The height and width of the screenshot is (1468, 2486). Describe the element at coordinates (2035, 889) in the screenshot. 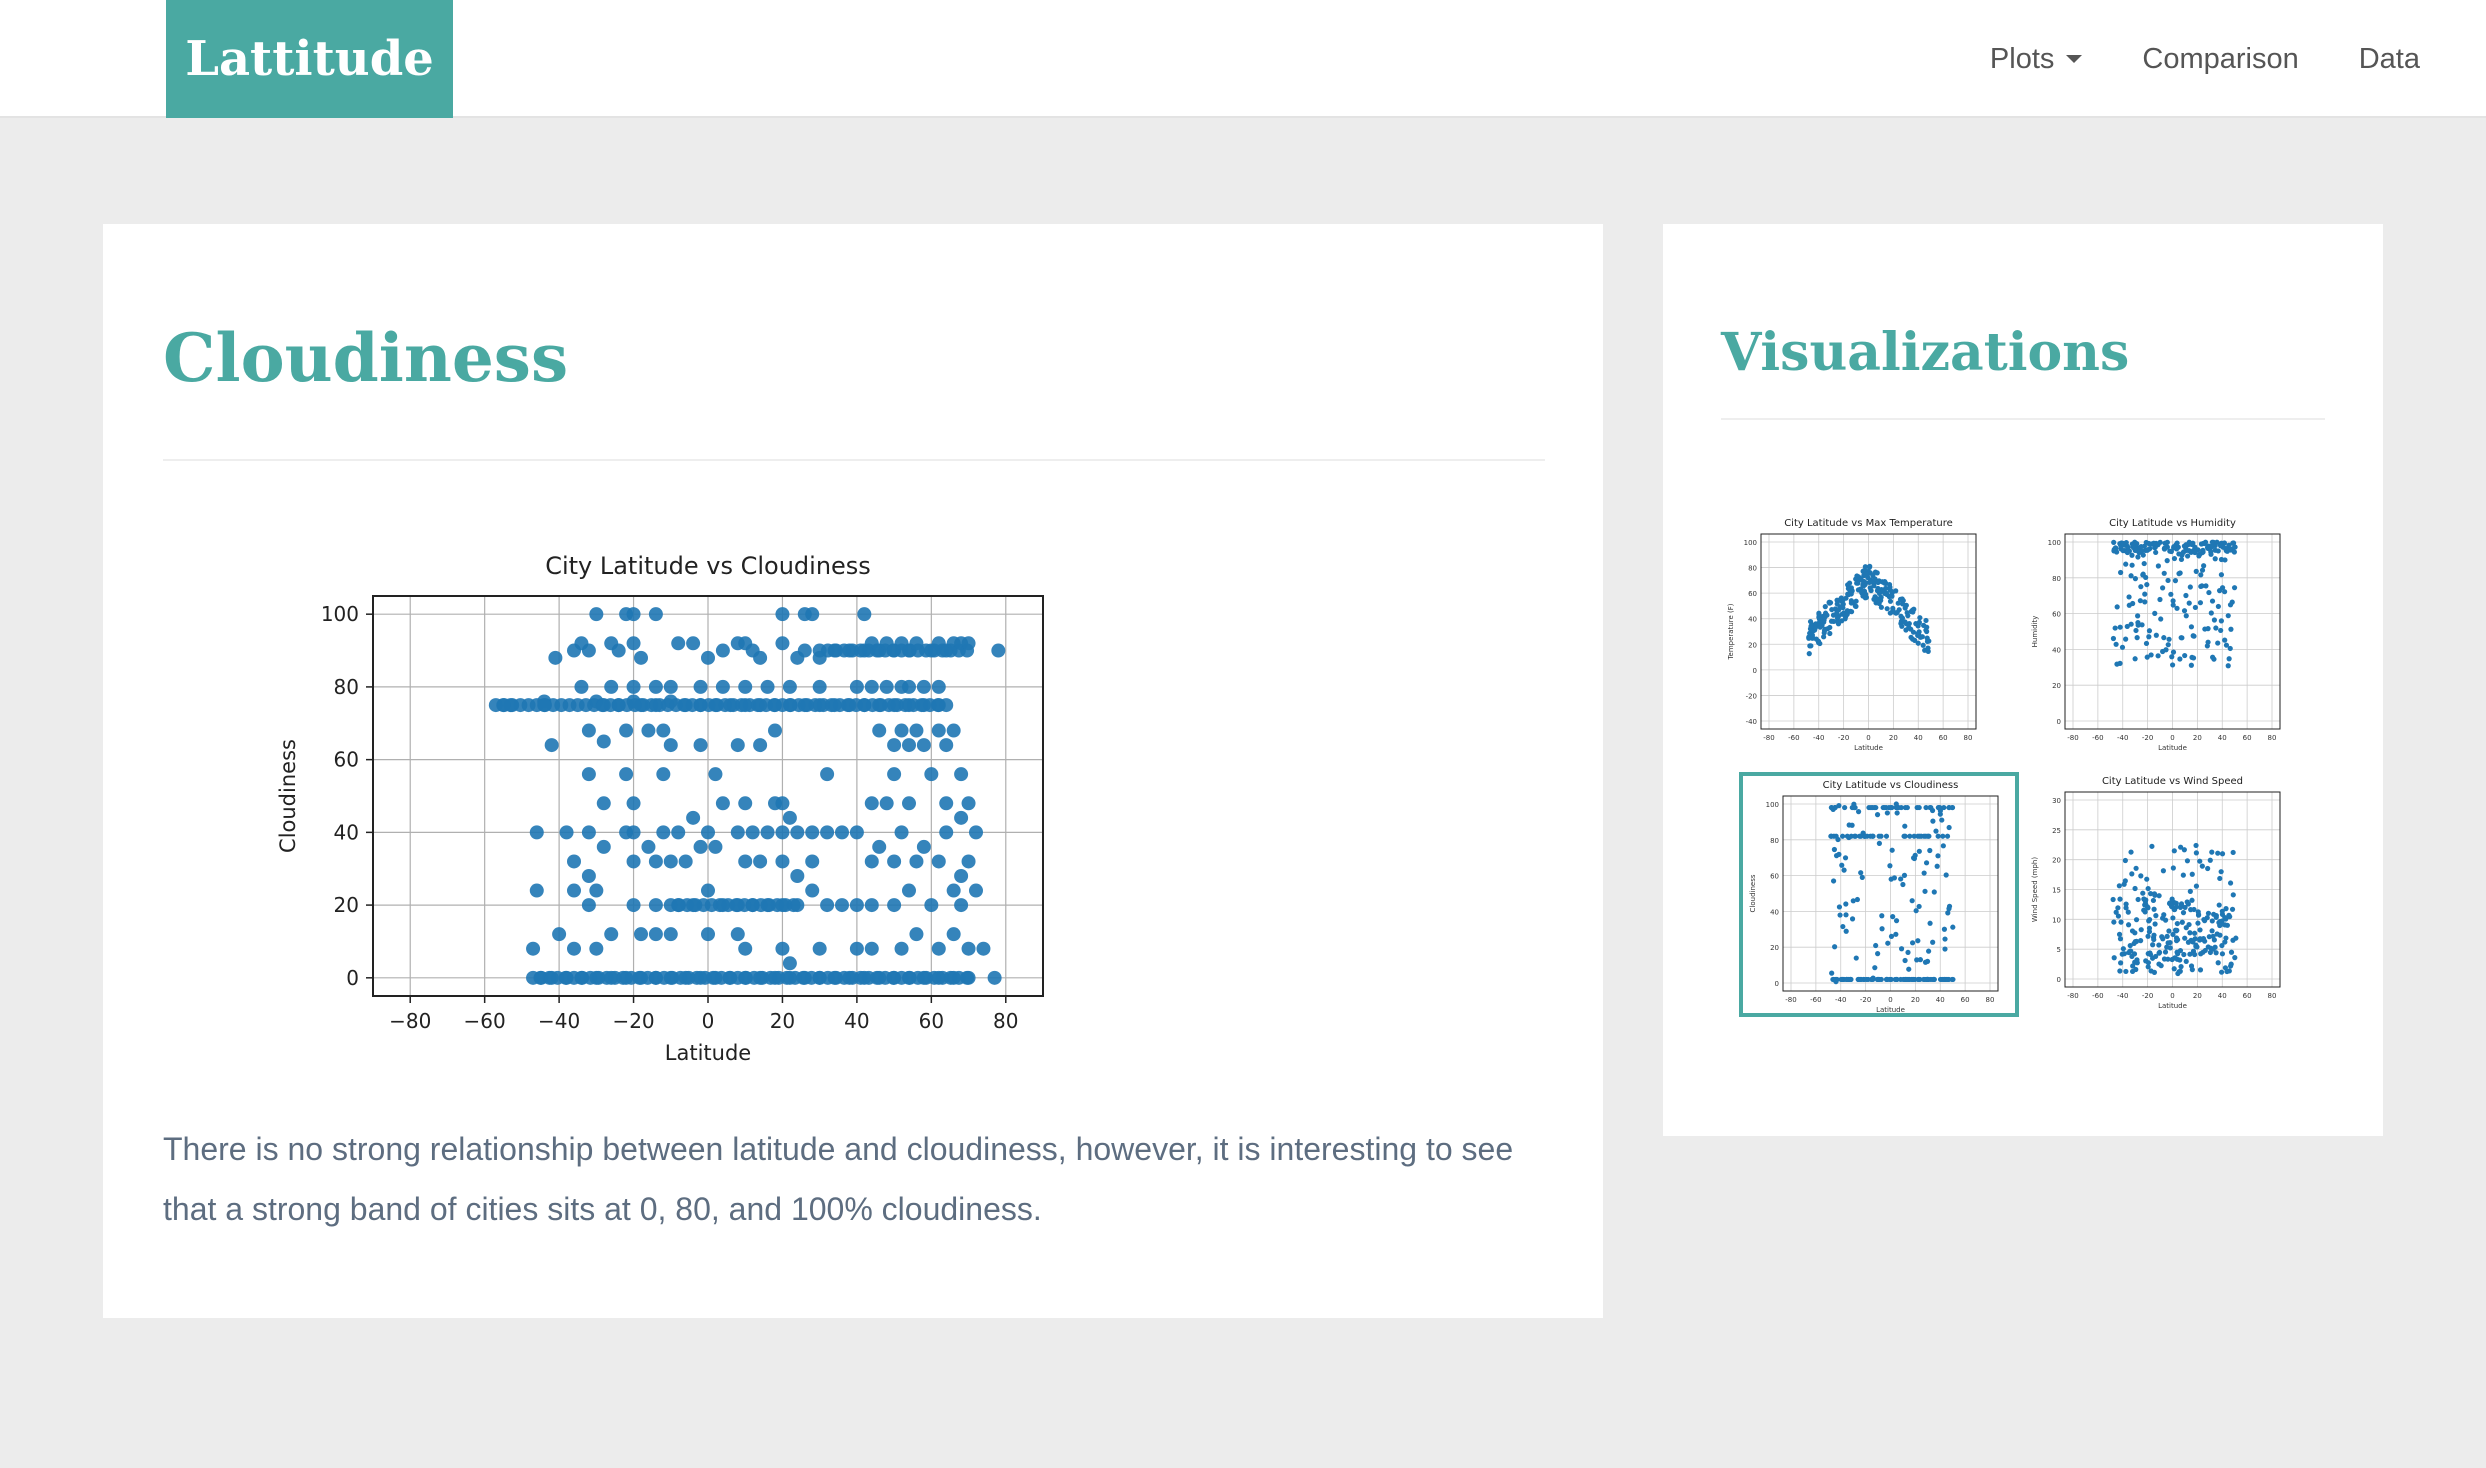

I see `thumbnail-ylabel: Wind Speed (mph)` at that location.